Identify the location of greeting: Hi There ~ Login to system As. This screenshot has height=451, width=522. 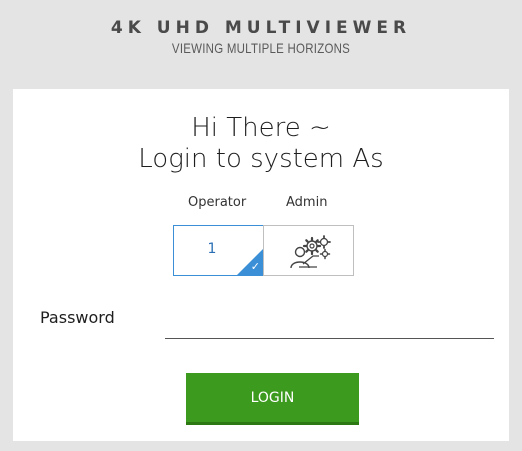
(261, 144).